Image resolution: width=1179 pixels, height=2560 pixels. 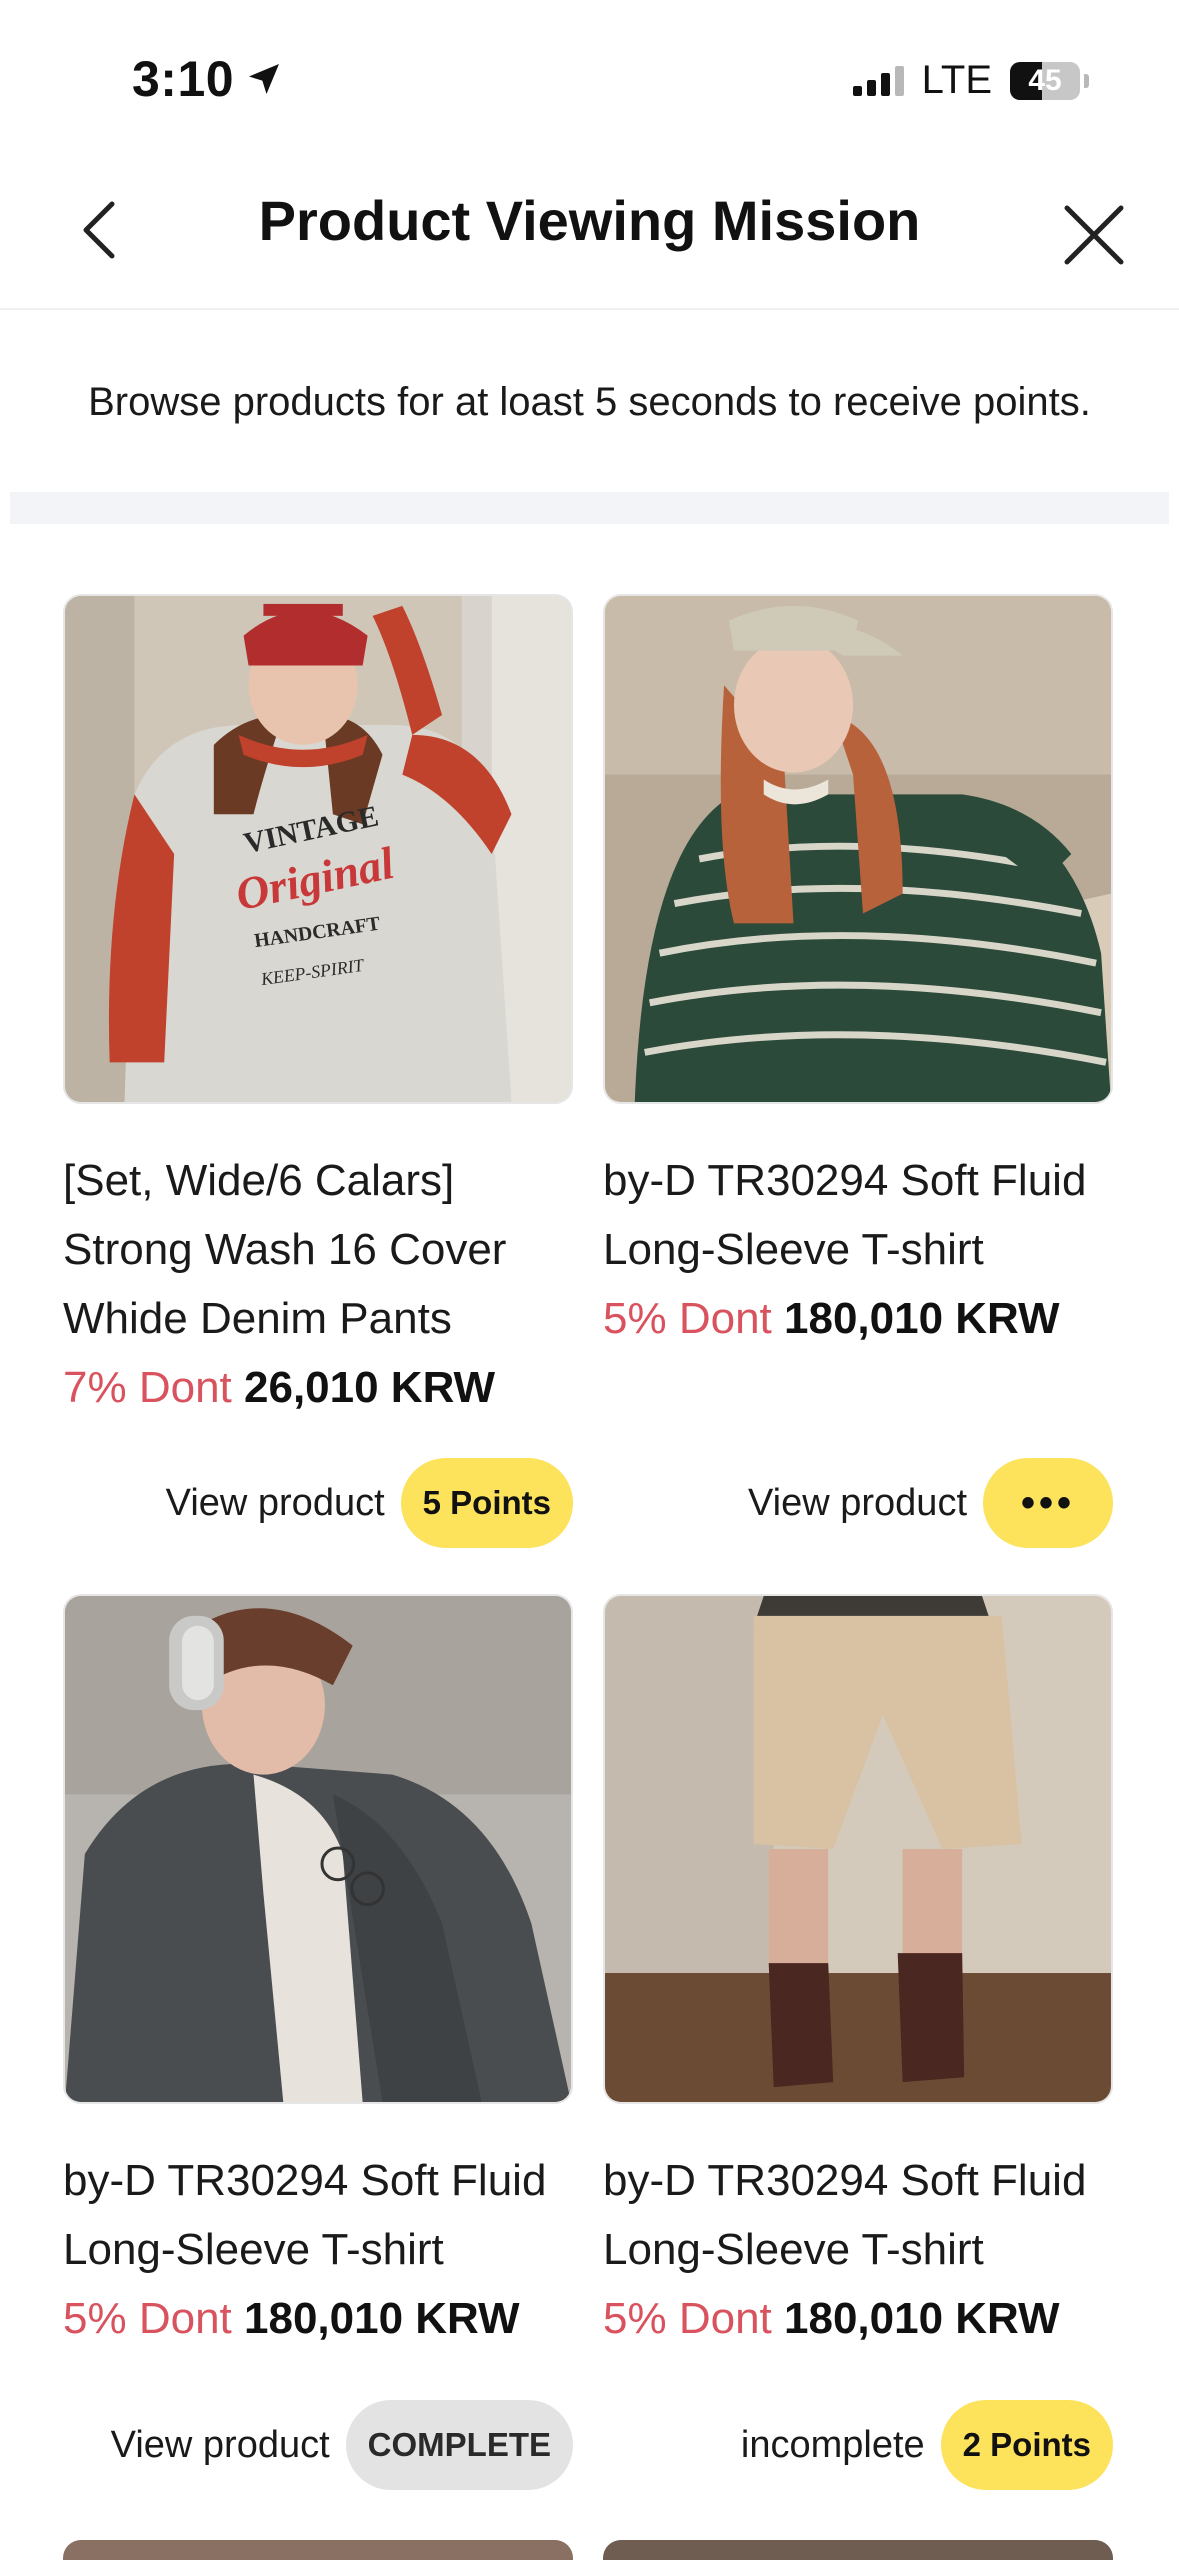 I want to click on product-price-line: 7% Dont 26,010 KRW, so click(x=318, y=1387).